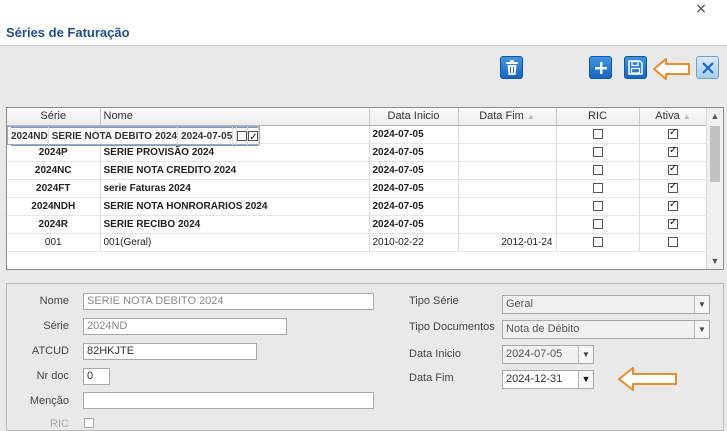 The image size is (727, 431). Describe the element at coordinates (228, 301) in the screenshot. I see `nome-field: SERIE NOTA DEBITO 2024` at that location.